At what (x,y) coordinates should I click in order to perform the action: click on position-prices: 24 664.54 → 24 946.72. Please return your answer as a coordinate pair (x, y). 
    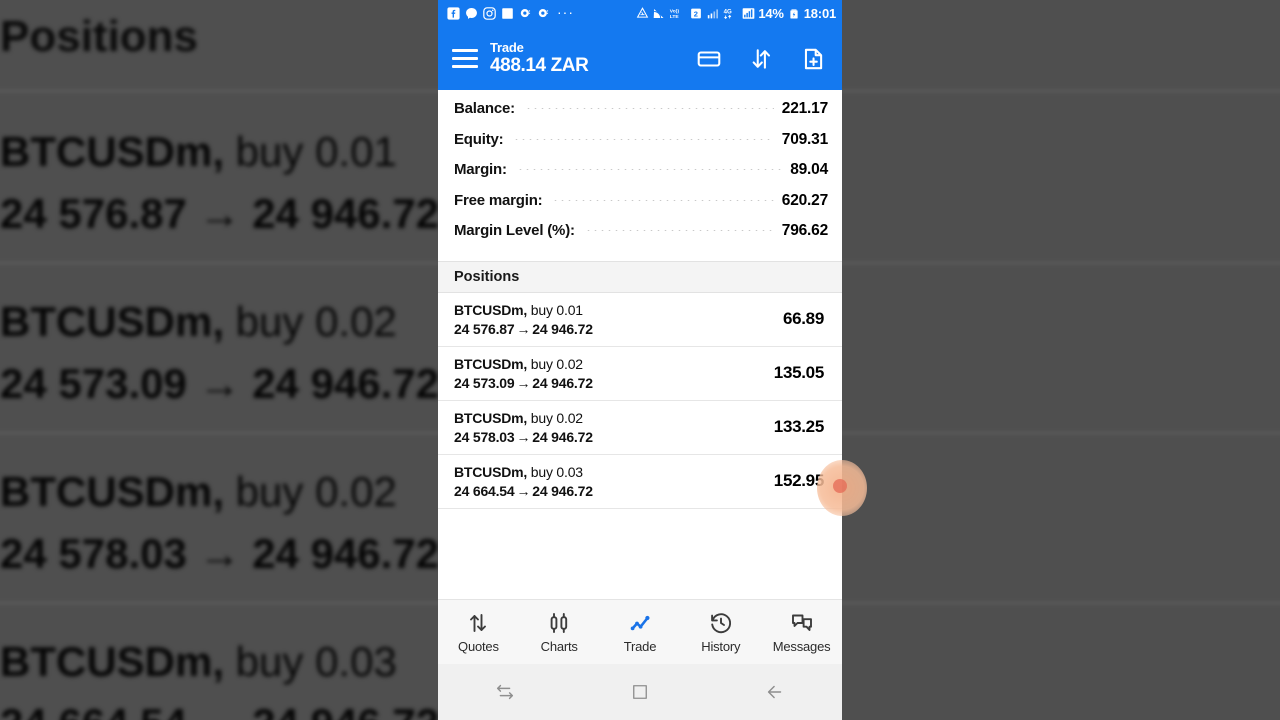
    Looking at the image, I should click on (523, 491).